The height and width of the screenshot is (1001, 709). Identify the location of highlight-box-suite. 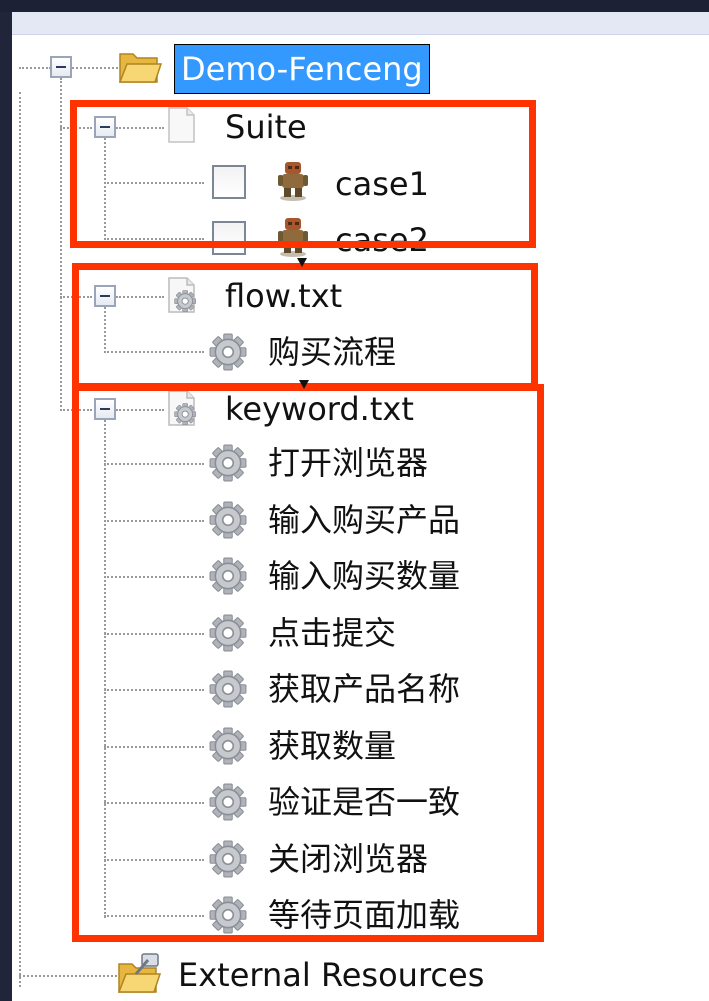
(303, 174).